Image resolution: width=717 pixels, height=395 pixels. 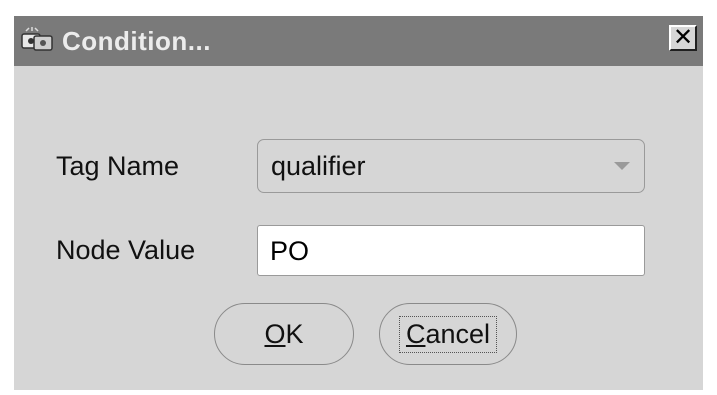 I want to click on close-button: ✕, so click(x=683, y=38).